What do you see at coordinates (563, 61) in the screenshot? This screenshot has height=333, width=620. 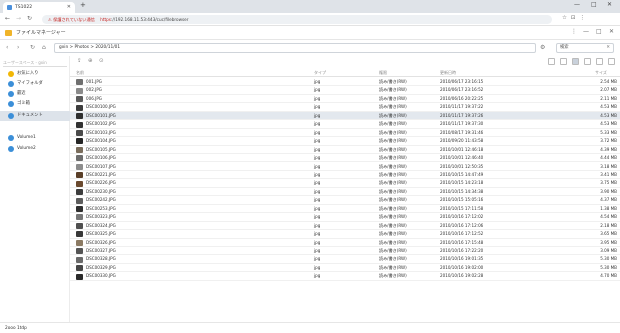 I see `list-view-icon` at bounding box center [563, 61].